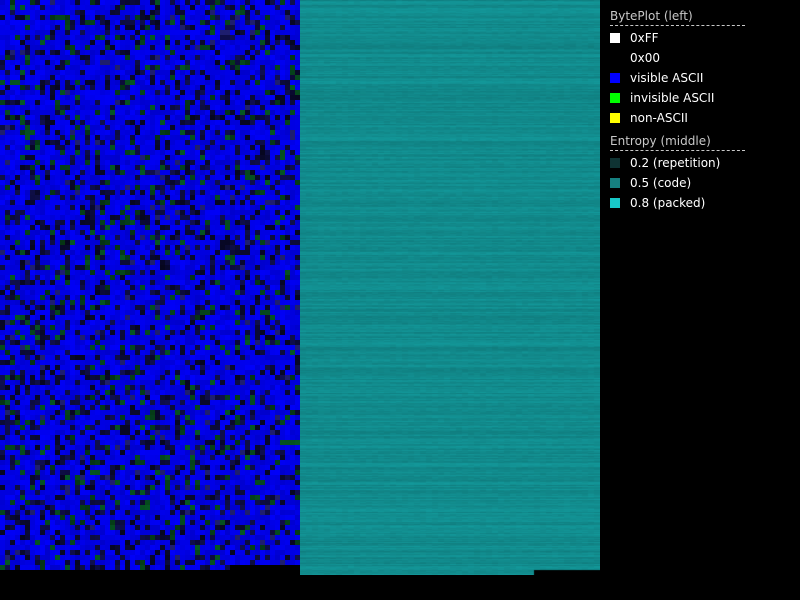 The image size is (800, 600). What do you see at coordinates (615, 163) in the screenshot?
I see `dark-teal-square-icon` at bounding box center [615, 163].